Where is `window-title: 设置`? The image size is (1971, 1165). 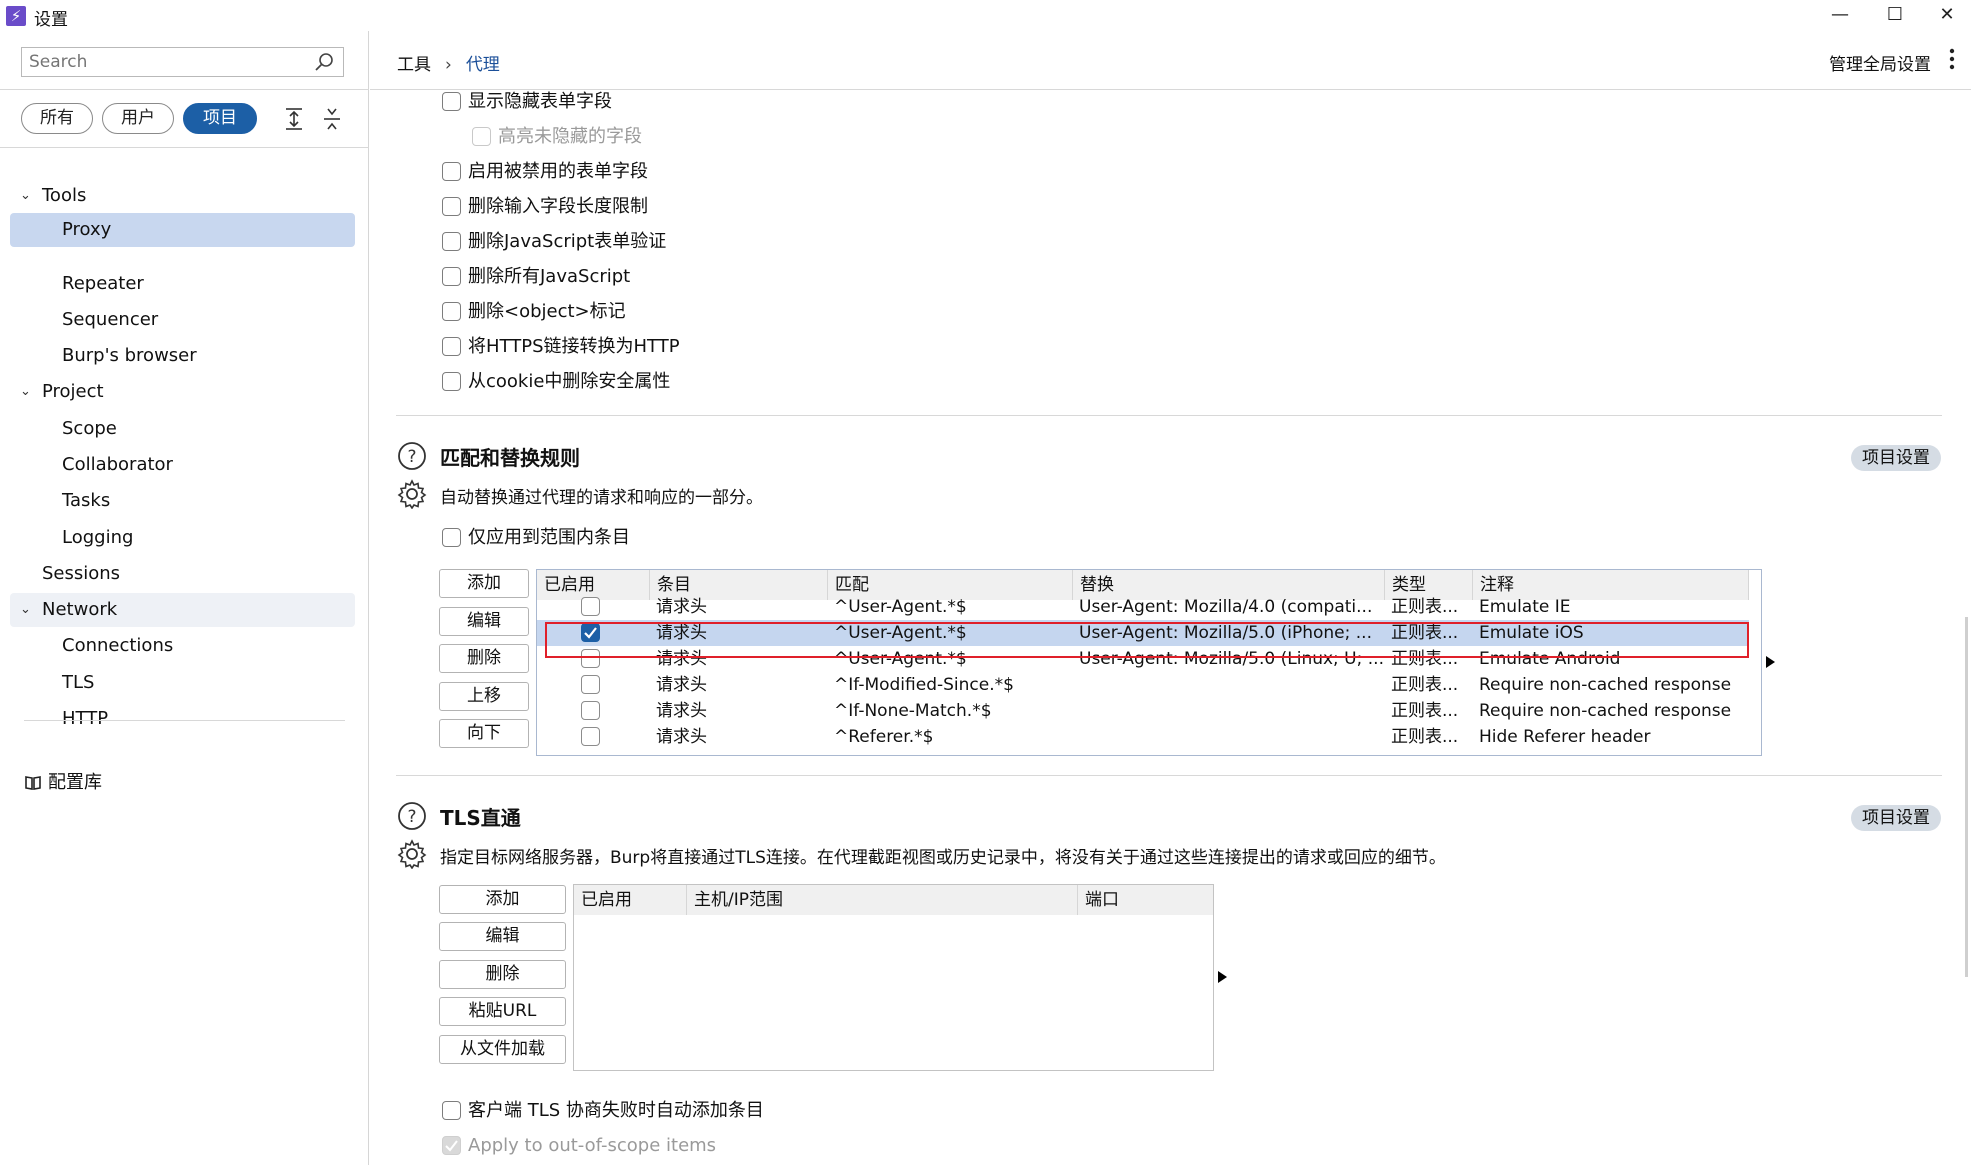 window-title: 设置 is located at coordinates (51, 20).